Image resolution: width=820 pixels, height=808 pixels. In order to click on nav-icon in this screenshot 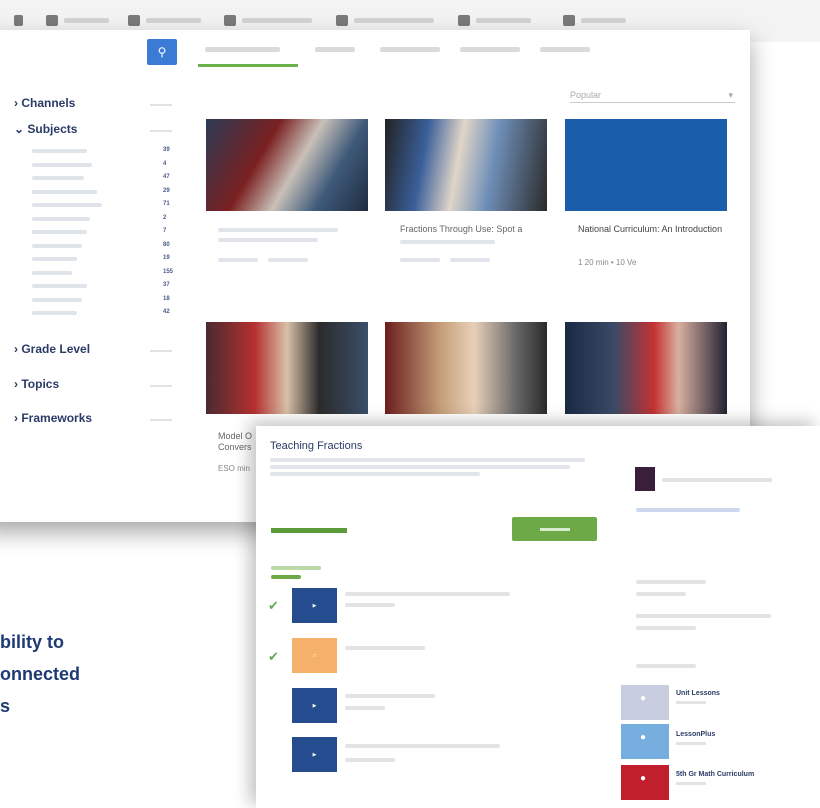, I will do `click(52, 20)`.